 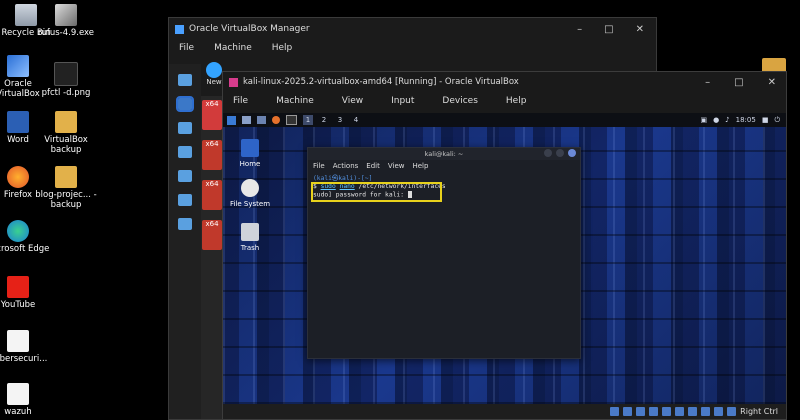 What do you see at coordinates (402, 101) in the screenshot?
I see `menu-input: Input` at bounding box center [402, 101].